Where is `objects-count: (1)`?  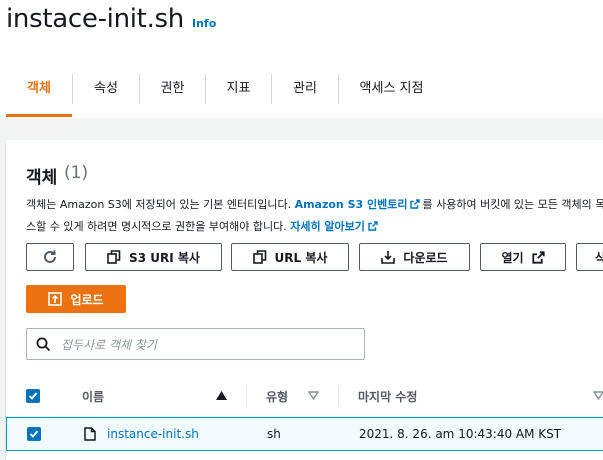 objects-count: (1) is located at coordinates (76, 173).